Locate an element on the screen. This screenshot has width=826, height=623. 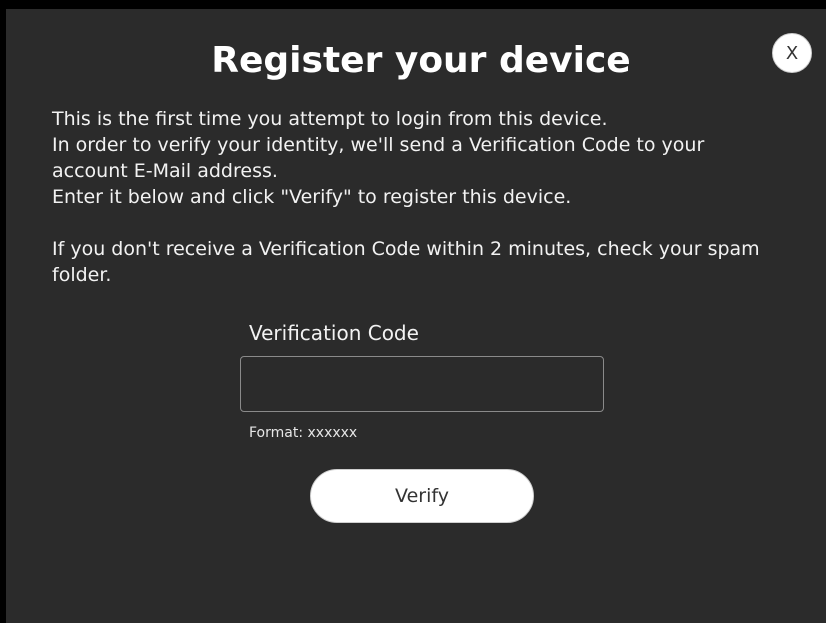
dialog-title: Register your device is located at coordinates (421, 60).